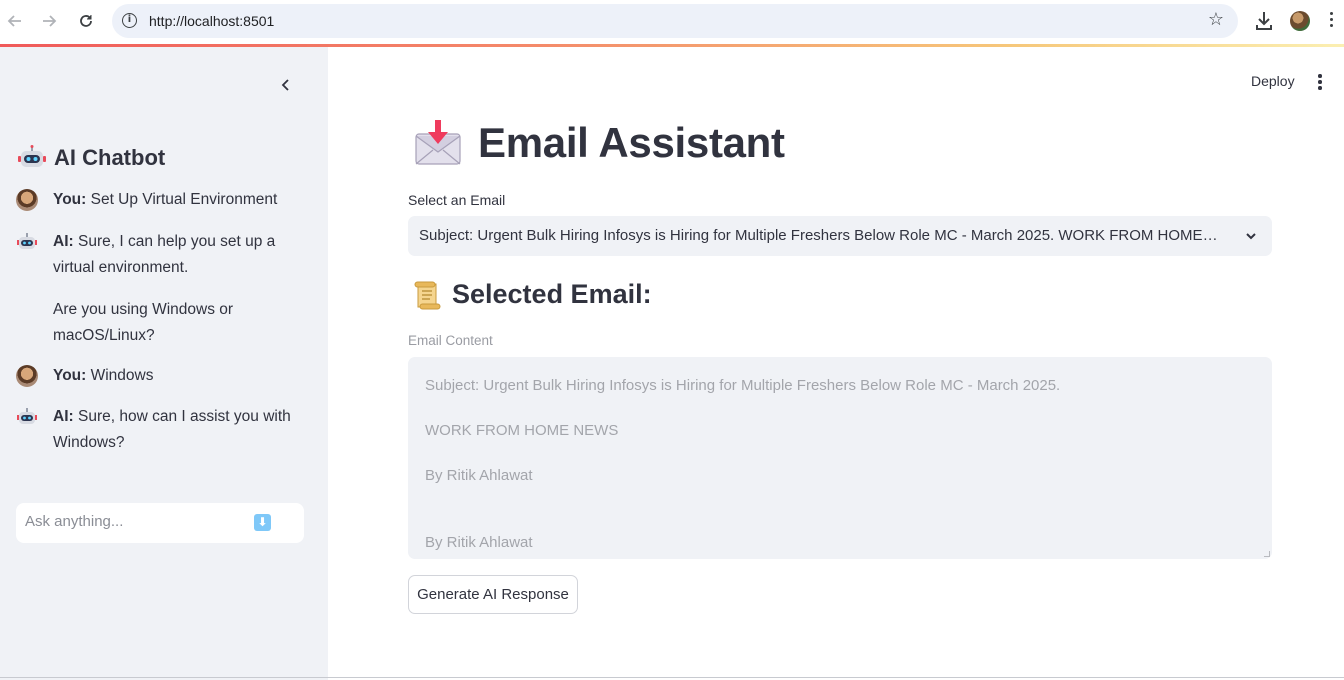 This screenshot has height=680, width=1344. I want to click on chat-input, so click(135, 521).